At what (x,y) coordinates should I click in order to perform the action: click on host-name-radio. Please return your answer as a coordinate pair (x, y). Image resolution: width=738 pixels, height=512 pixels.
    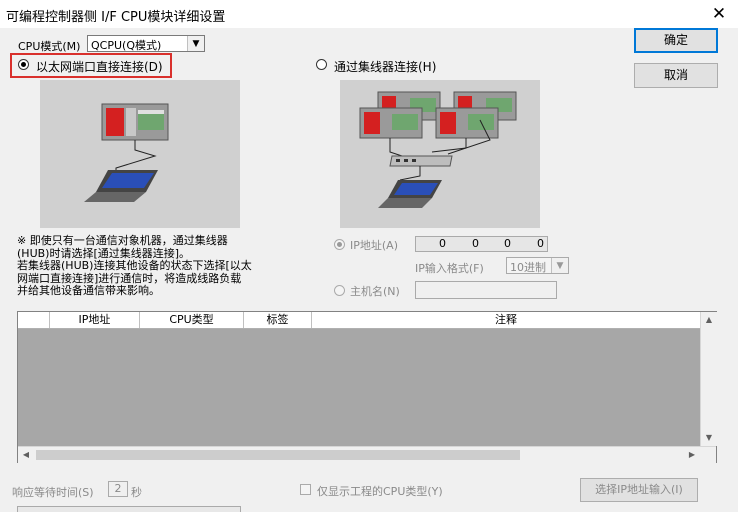
    Looking at the image, I should click on (339, 290).